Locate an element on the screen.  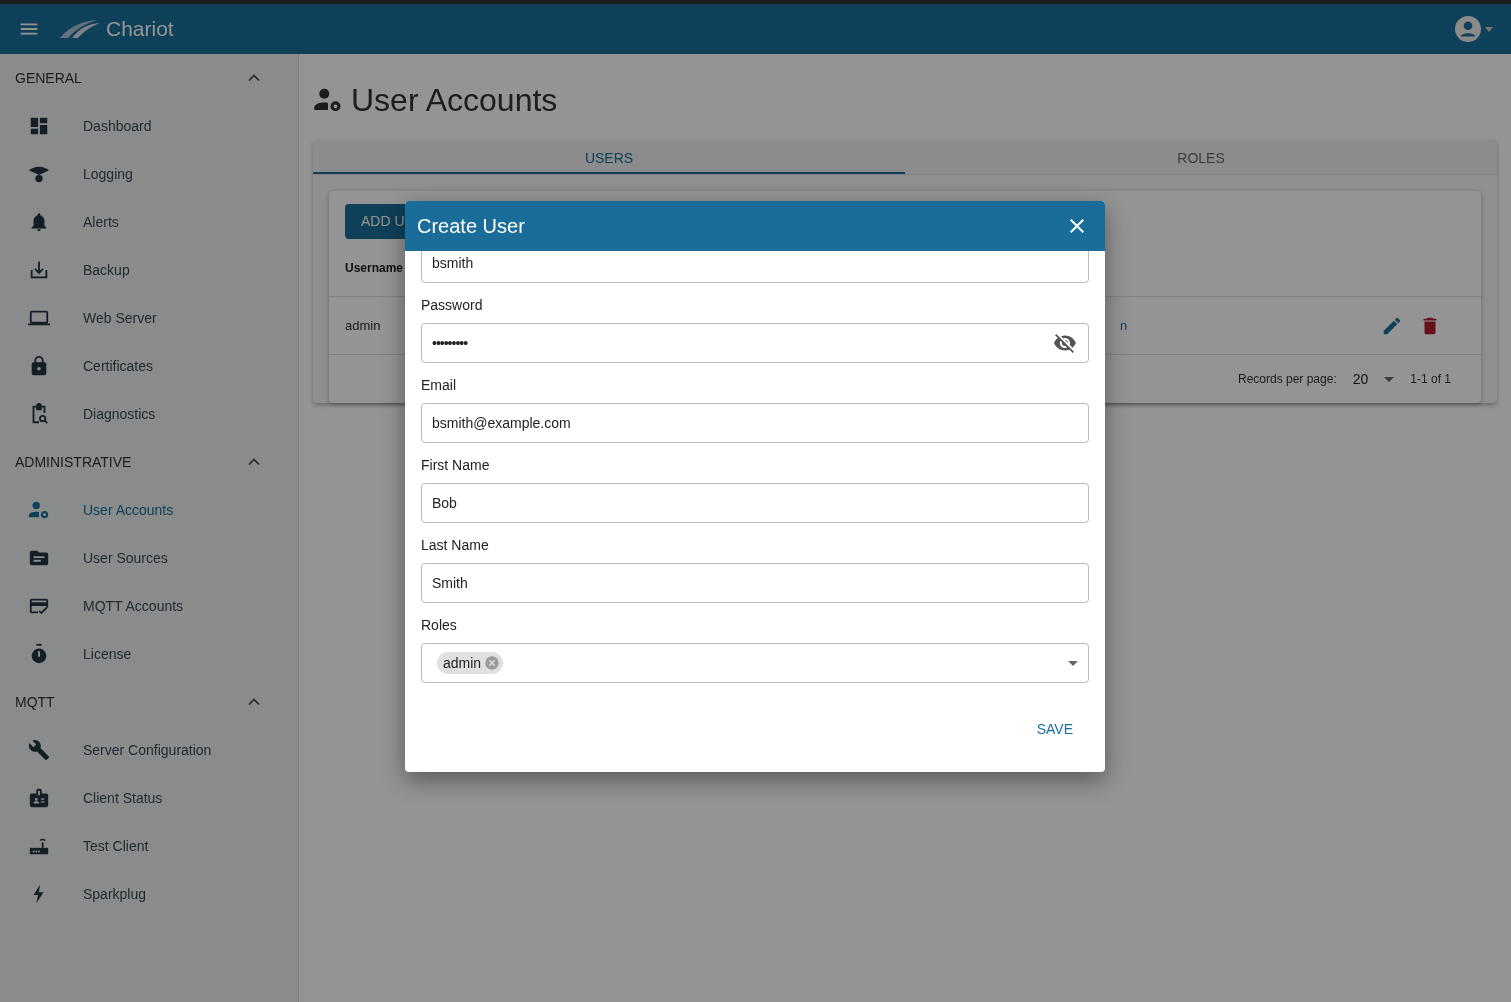
per-page-select: 20 is located at coordinates (1373, 379).